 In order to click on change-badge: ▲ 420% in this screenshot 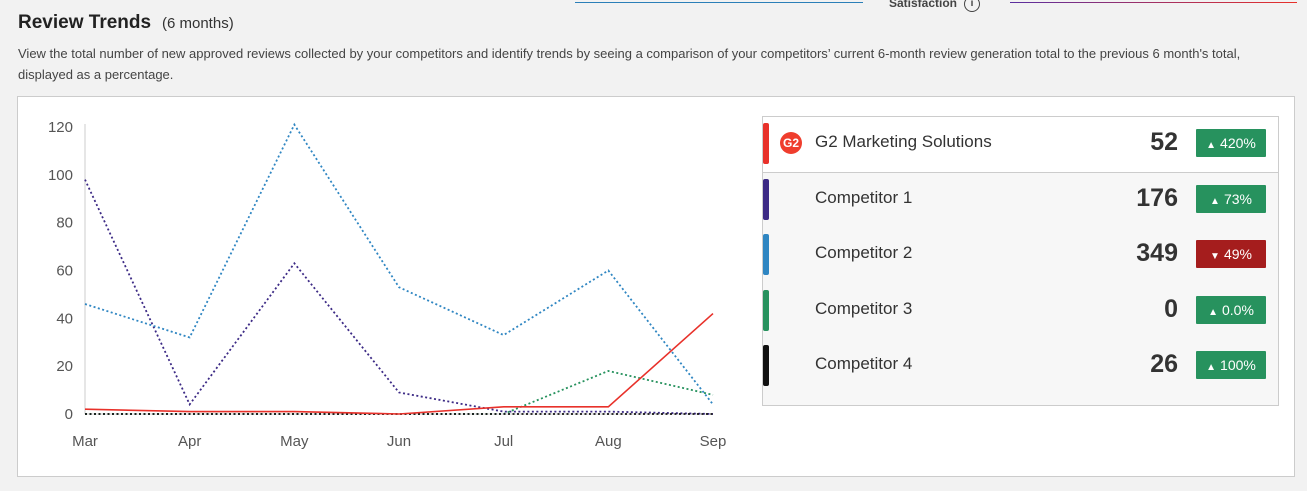, I will do `click(1231, 143)`.